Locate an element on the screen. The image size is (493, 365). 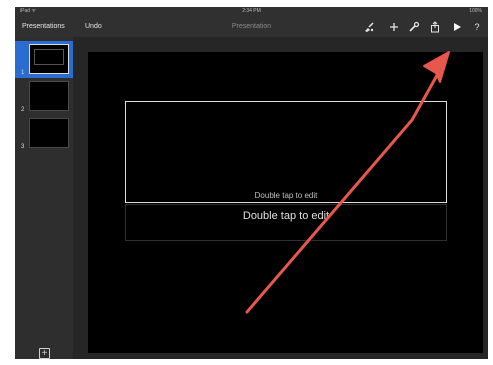
slide-thumbnail-2: 2 is located at coordinates (44, 96).